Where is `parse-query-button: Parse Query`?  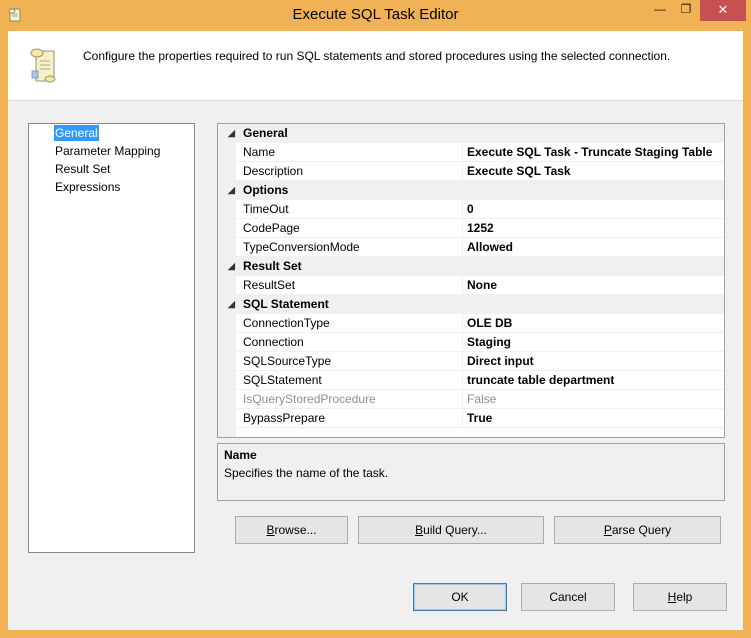
parse-query-button: Parse Query is located at coordinates (637, 530).